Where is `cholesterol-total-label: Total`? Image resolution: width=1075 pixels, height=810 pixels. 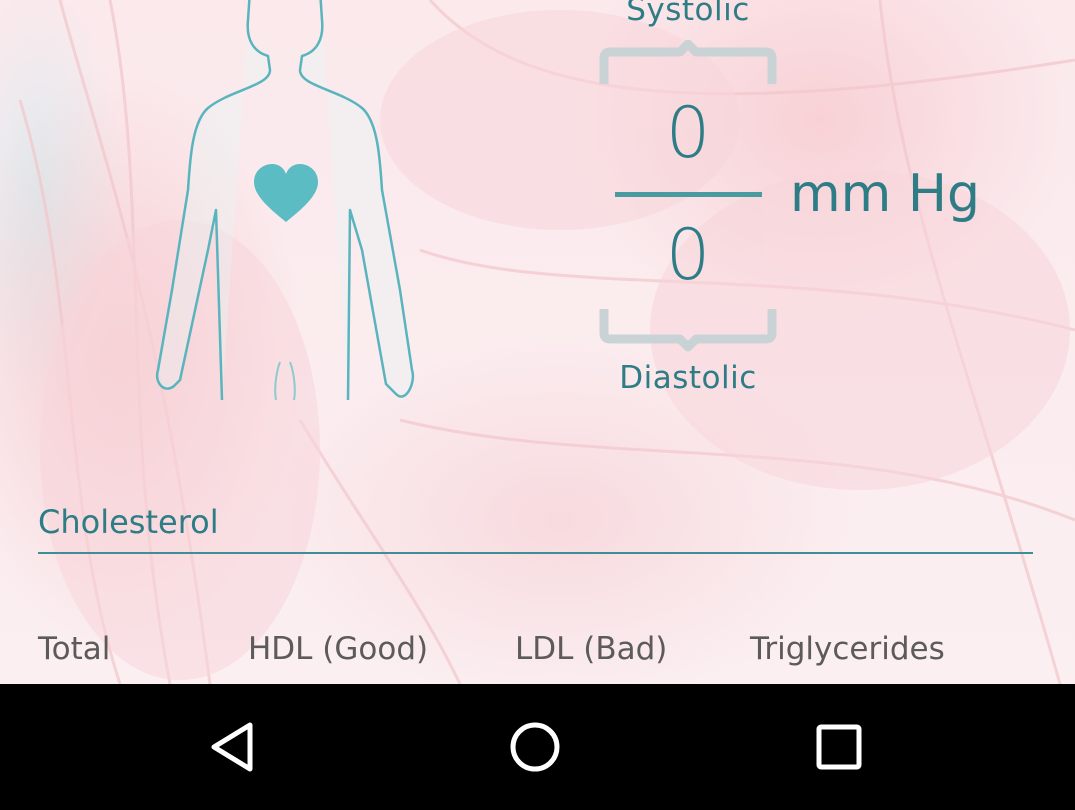 cholesterol-total-label: Total is located at coordinates (74, 649).